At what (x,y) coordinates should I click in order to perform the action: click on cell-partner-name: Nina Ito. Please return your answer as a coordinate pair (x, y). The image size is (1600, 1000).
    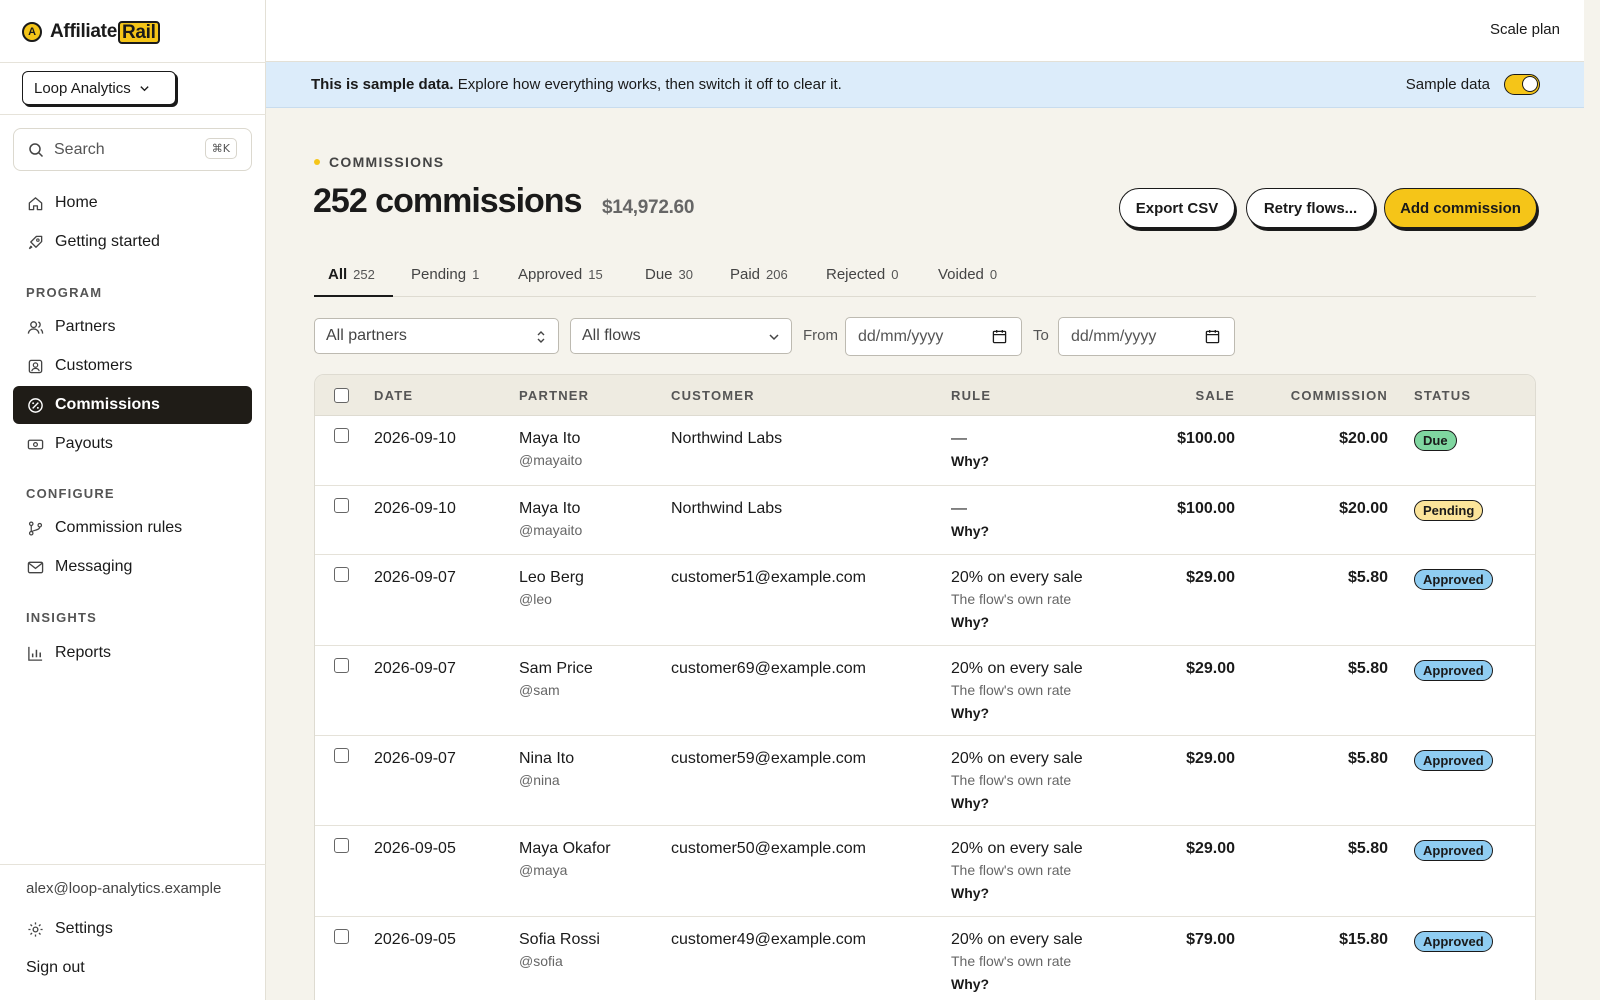
    Looking at the image, I should click on (546, 759).